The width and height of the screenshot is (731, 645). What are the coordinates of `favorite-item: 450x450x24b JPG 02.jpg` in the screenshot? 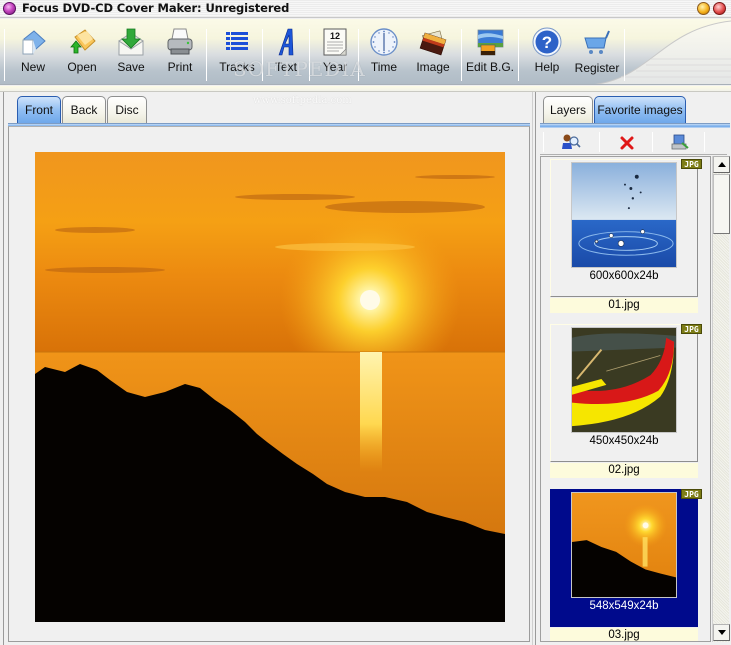 It's located at (626, 401).